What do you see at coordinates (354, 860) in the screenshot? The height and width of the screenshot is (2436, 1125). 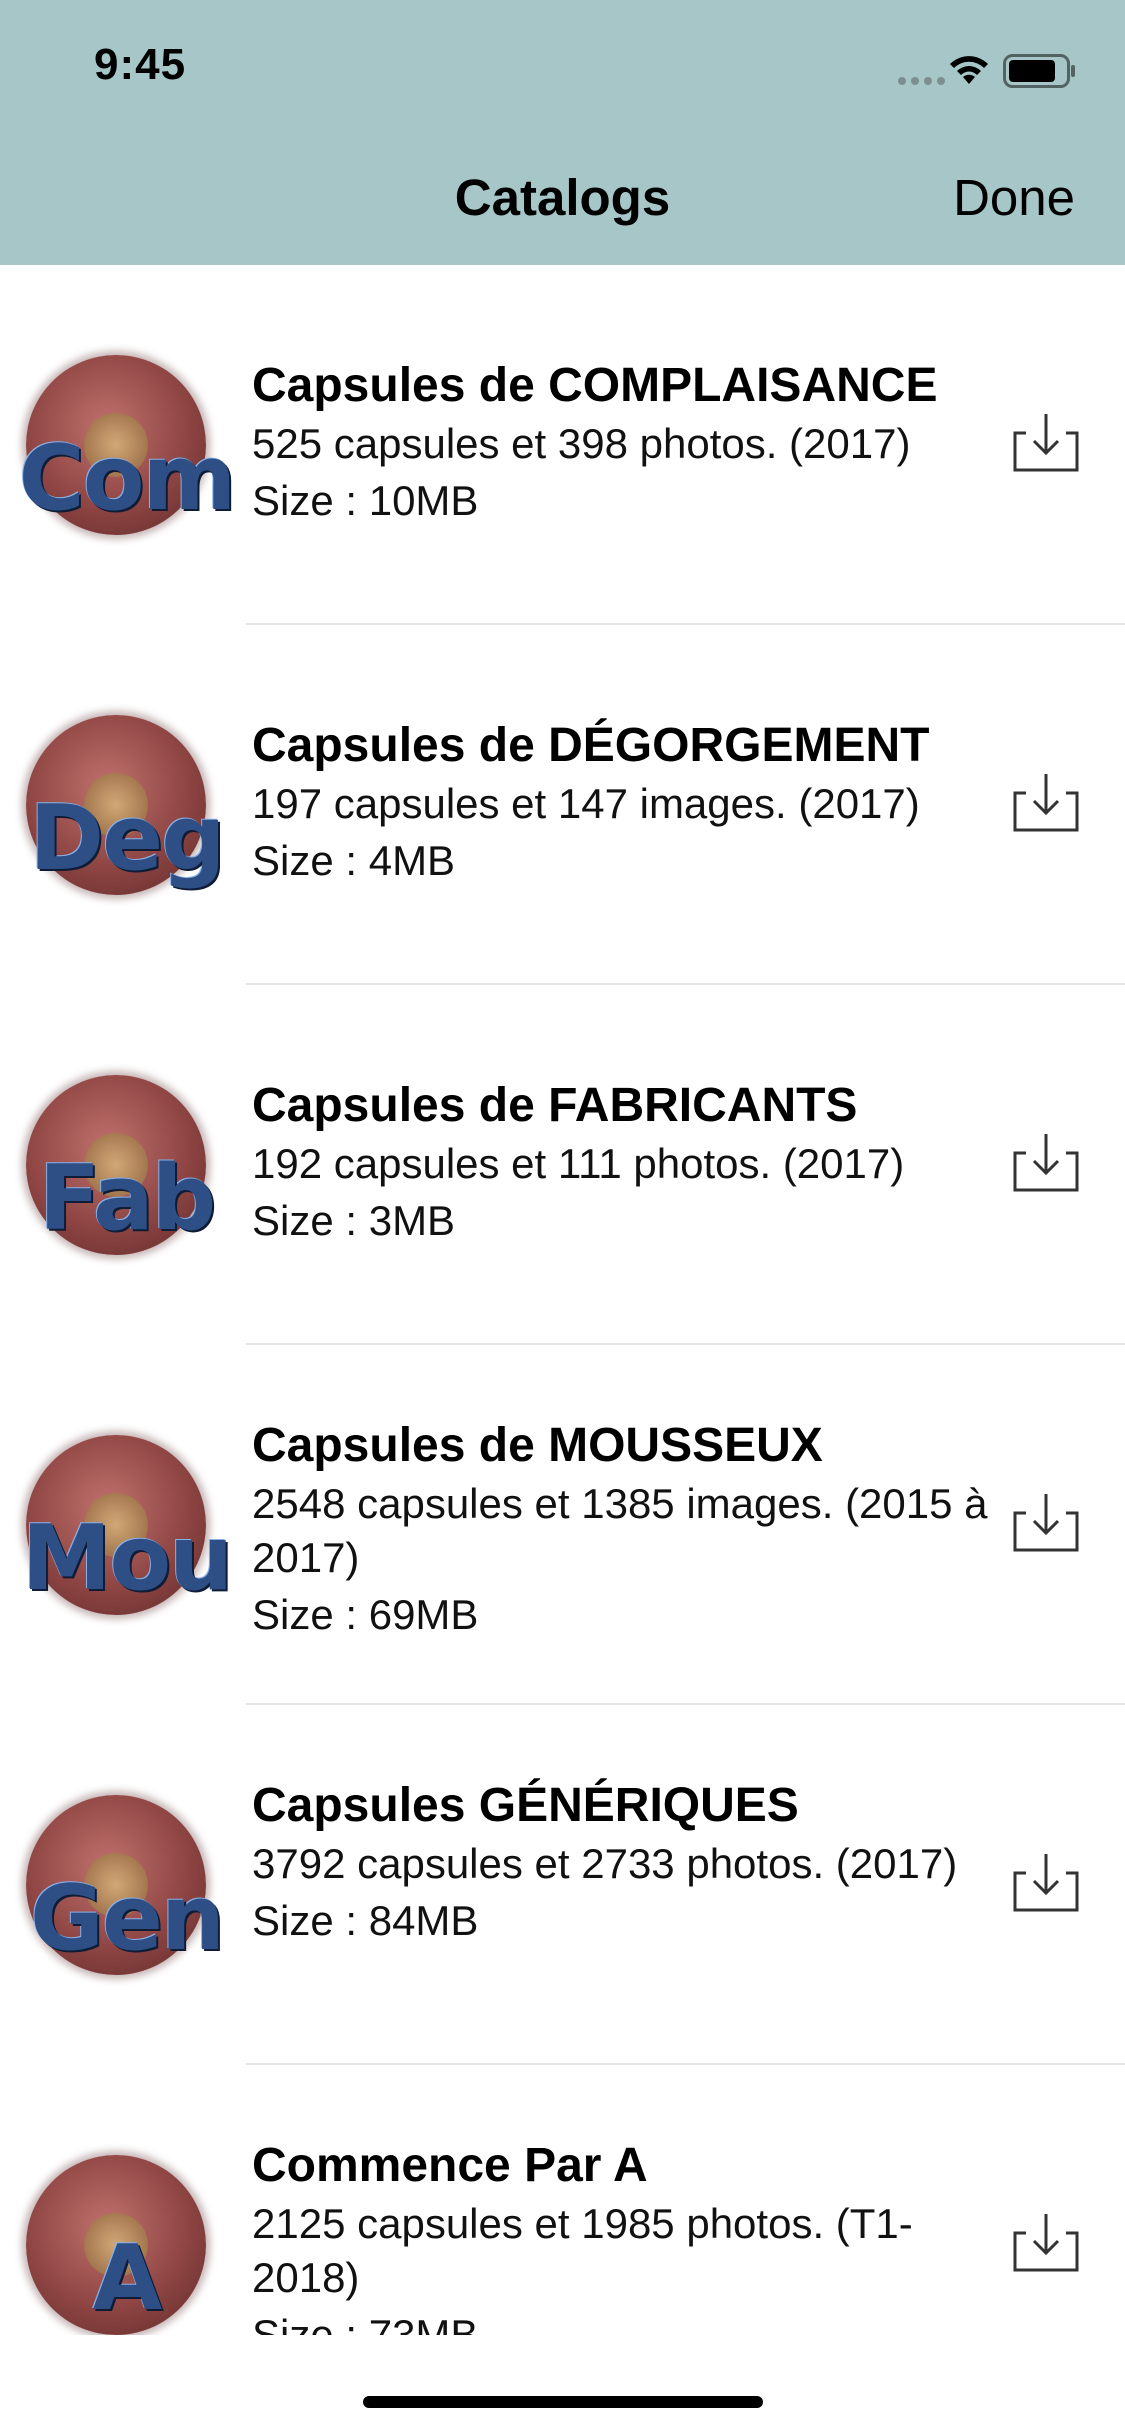 I see `catalog-size: Size : 4MB` at bounding box center [354, 860].